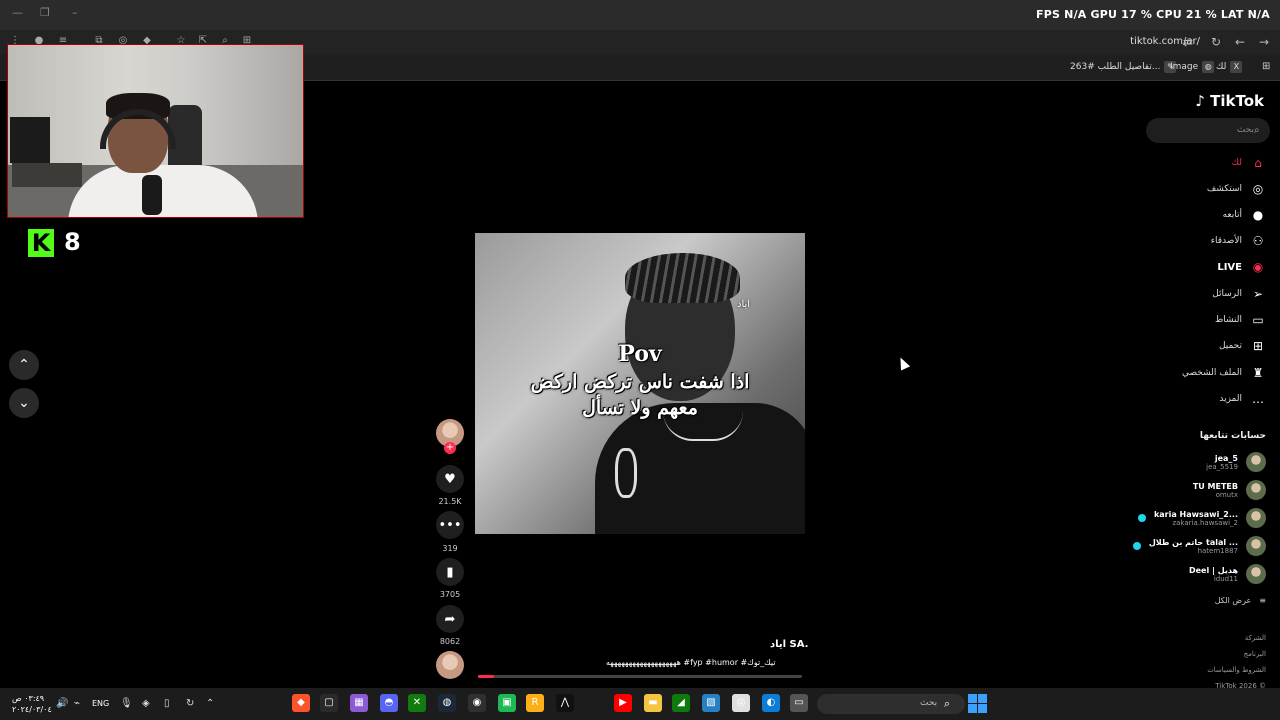 This screenshot has height=720, width=1280. I want to click on following-account: Deel | هديل idud11, so click(1227, 574).